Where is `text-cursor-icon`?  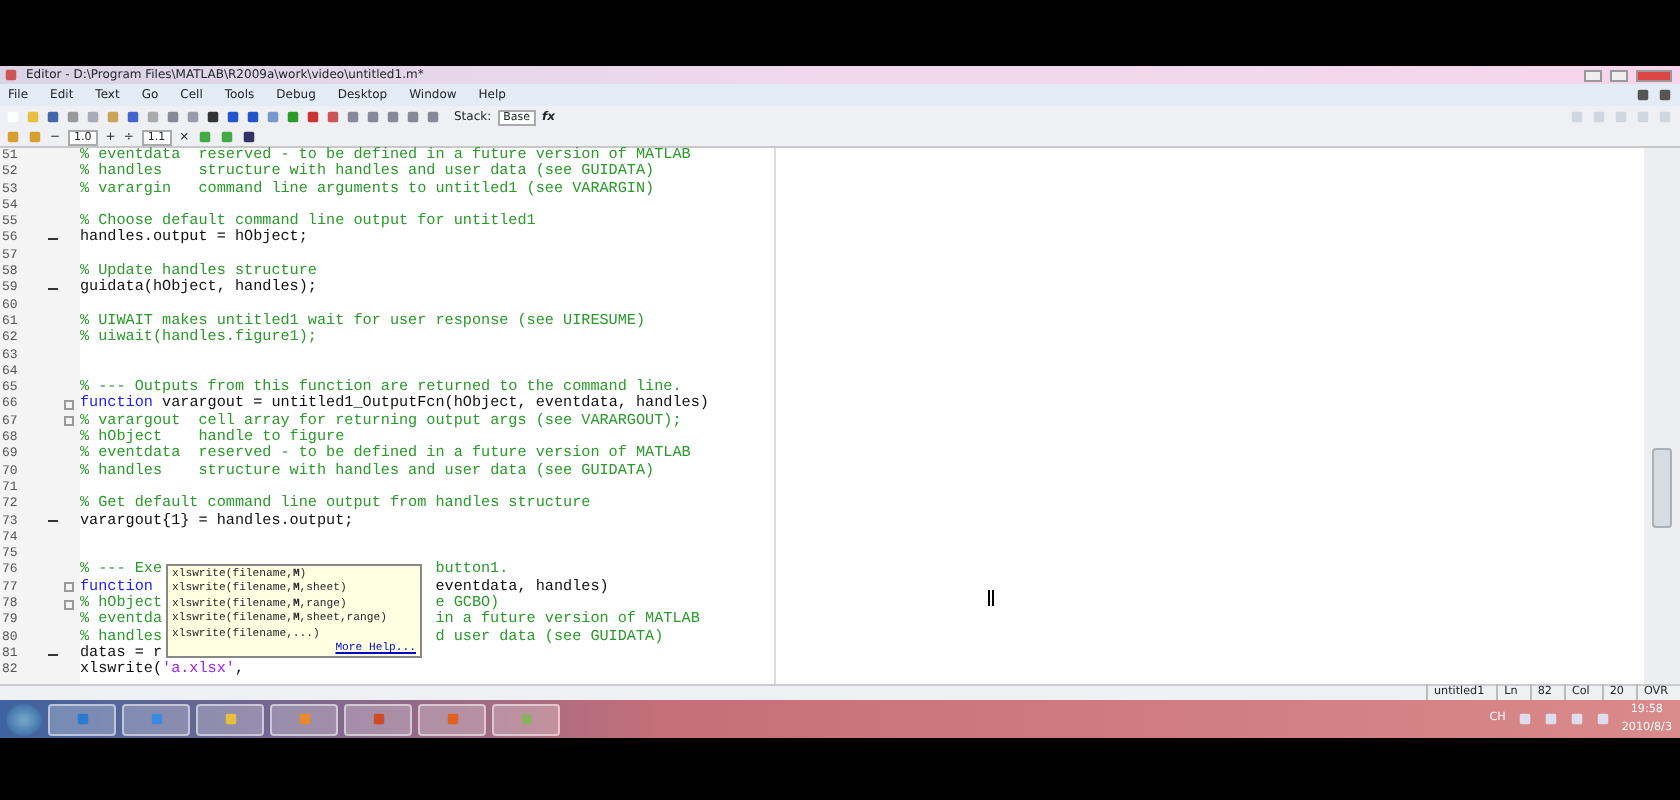
text-cursor-icon is located at coordinates (991, 598).